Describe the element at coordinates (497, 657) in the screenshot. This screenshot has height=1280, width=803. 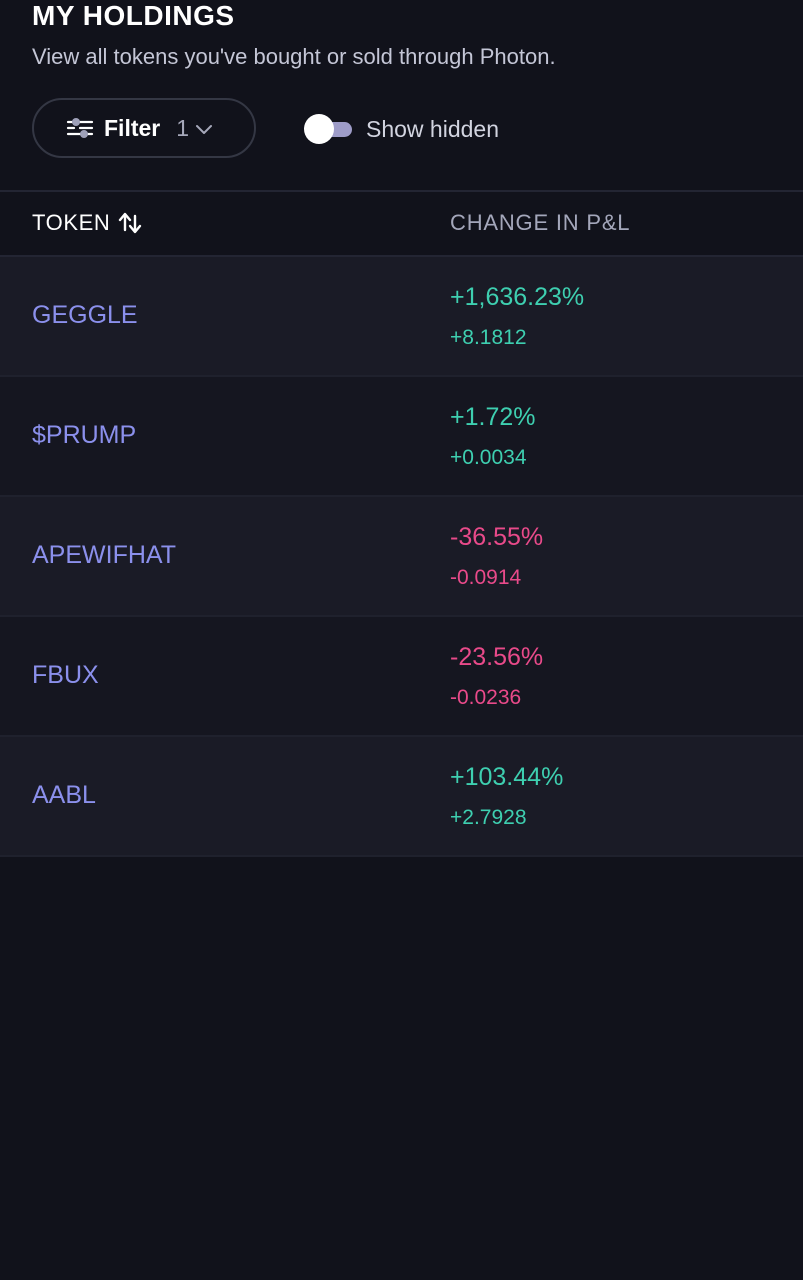
I see `pnl-percent: -23.56%` at that location.